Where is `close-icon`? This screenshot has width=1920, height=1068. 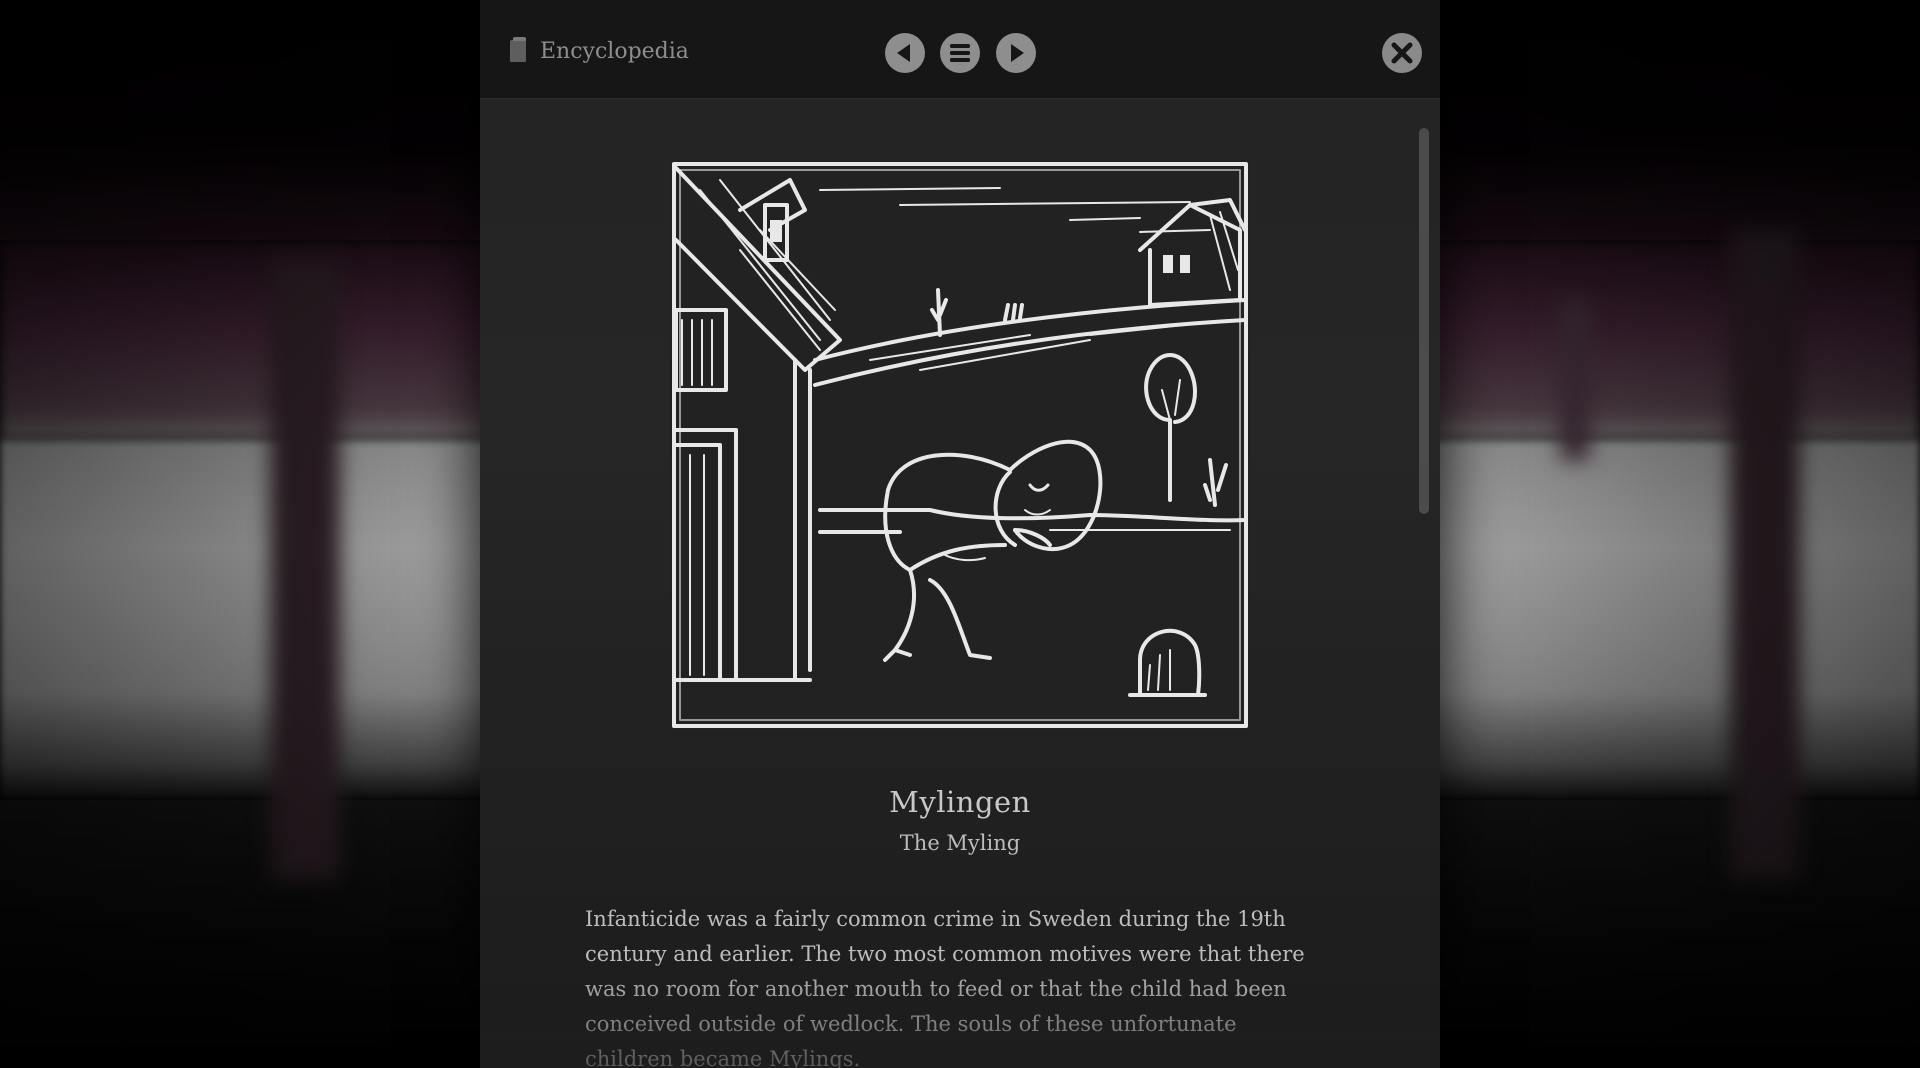
close-icon is located at coordinates (1402, 53).